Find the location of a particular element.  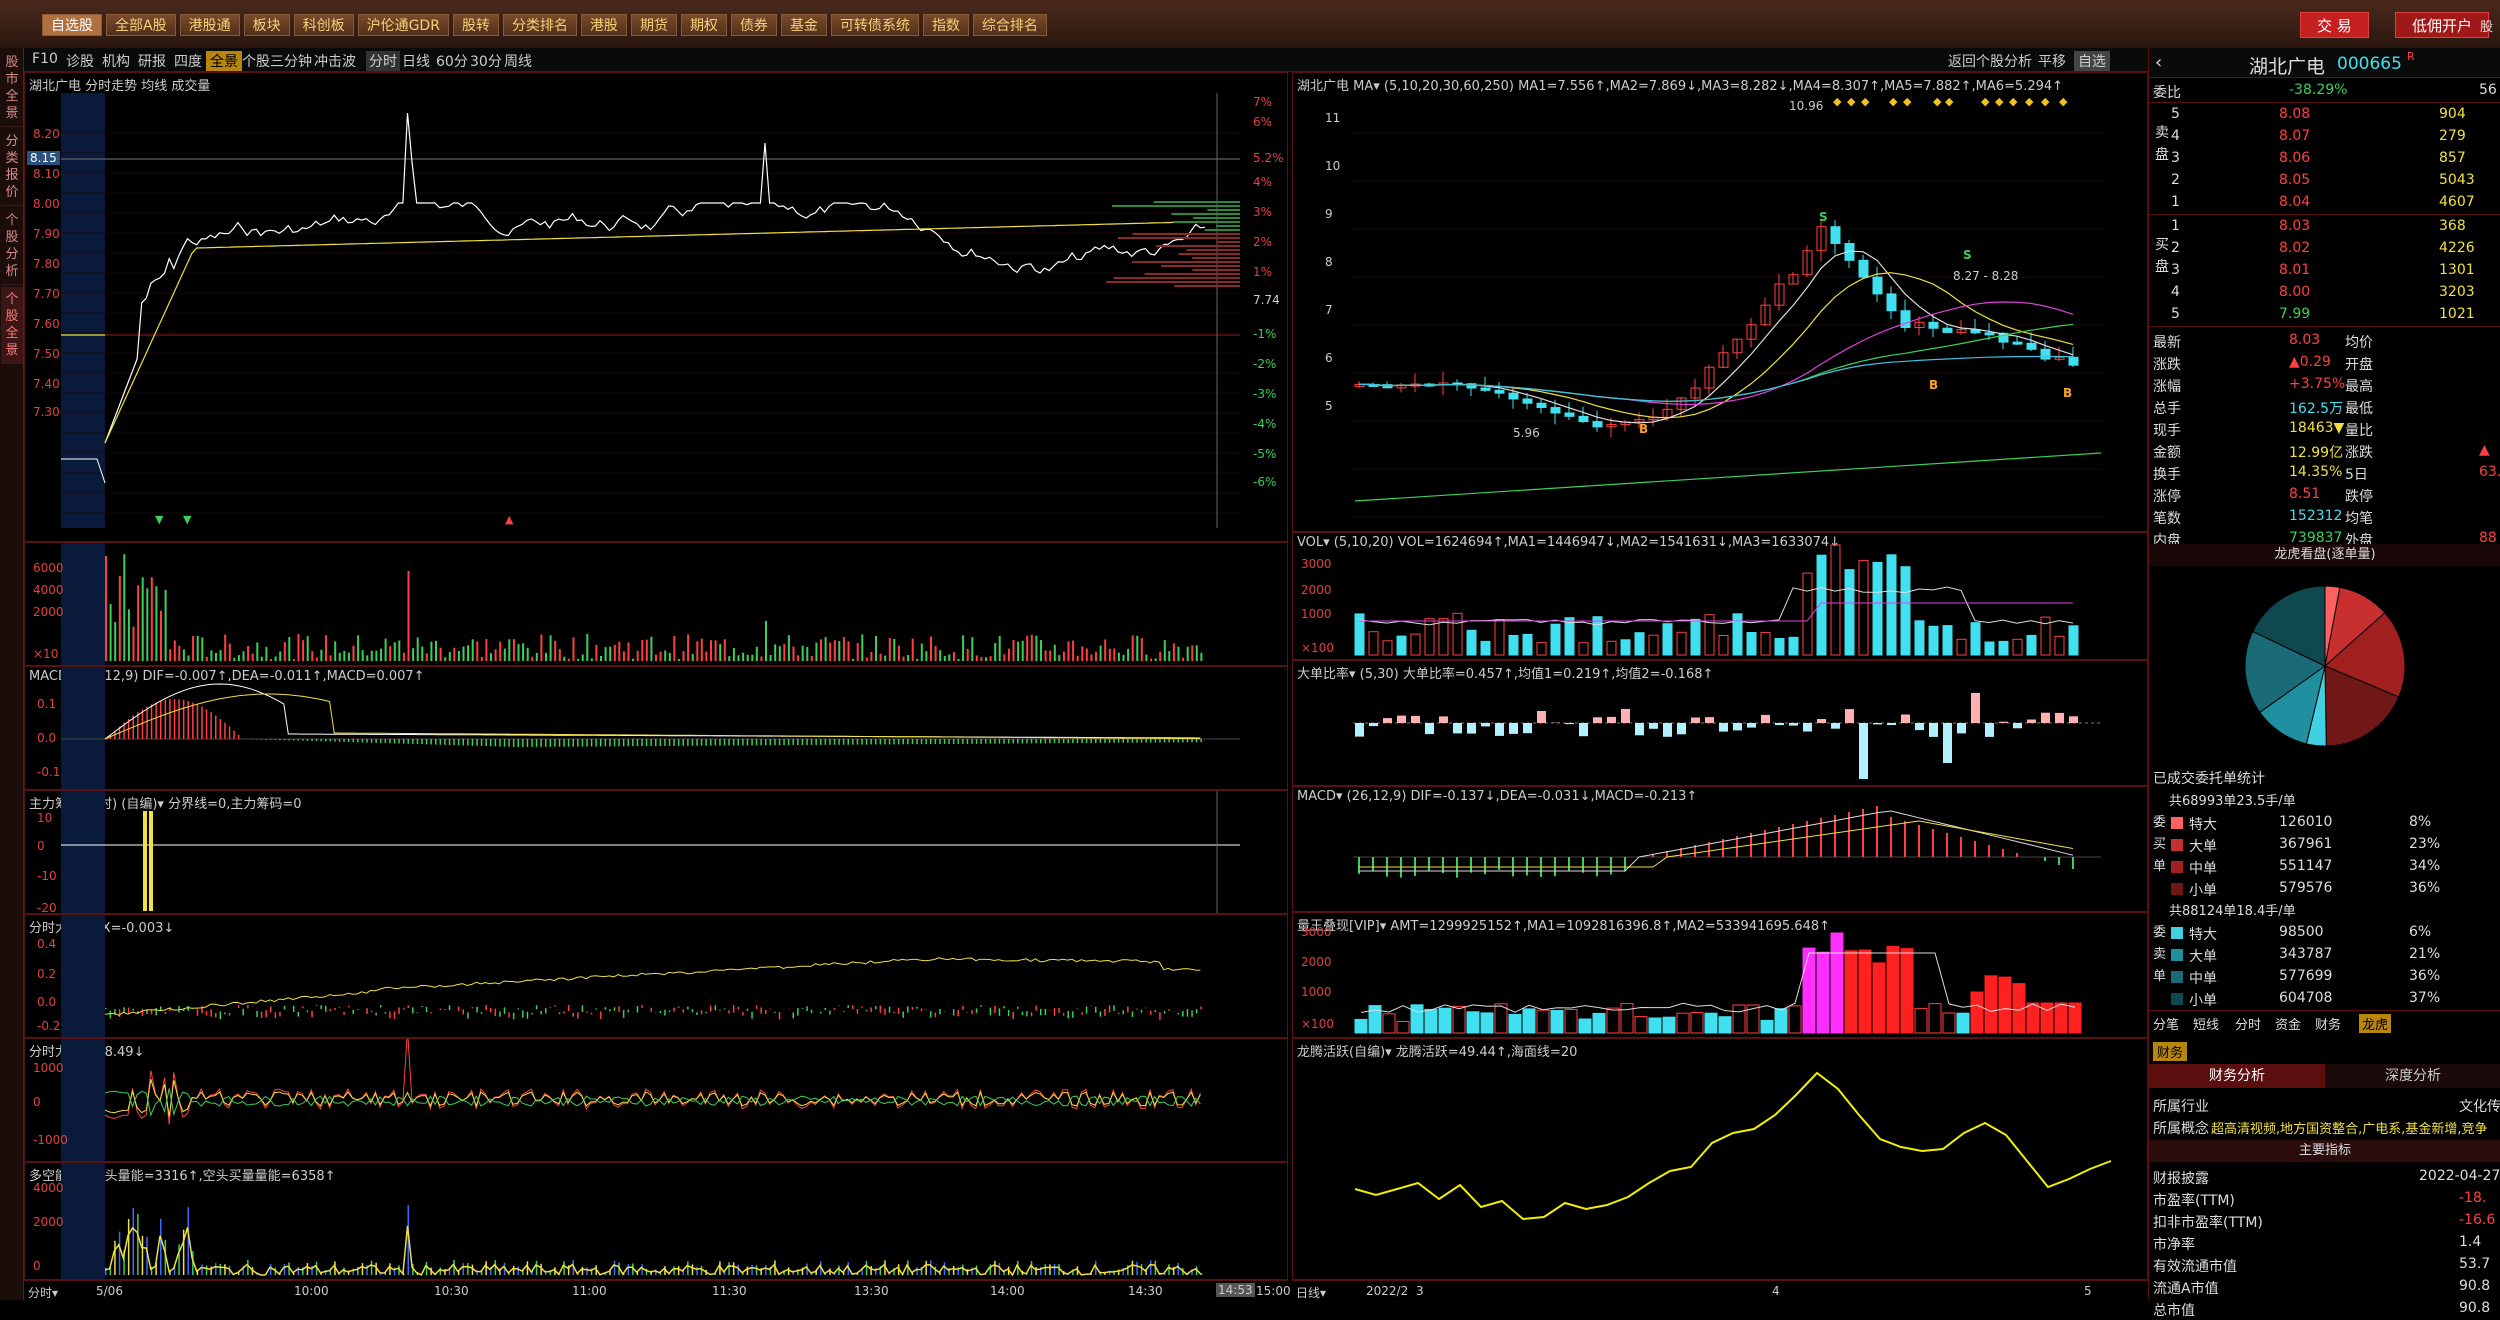

buy-level-row: 18.03368 is located at coordinates (2324, 227).